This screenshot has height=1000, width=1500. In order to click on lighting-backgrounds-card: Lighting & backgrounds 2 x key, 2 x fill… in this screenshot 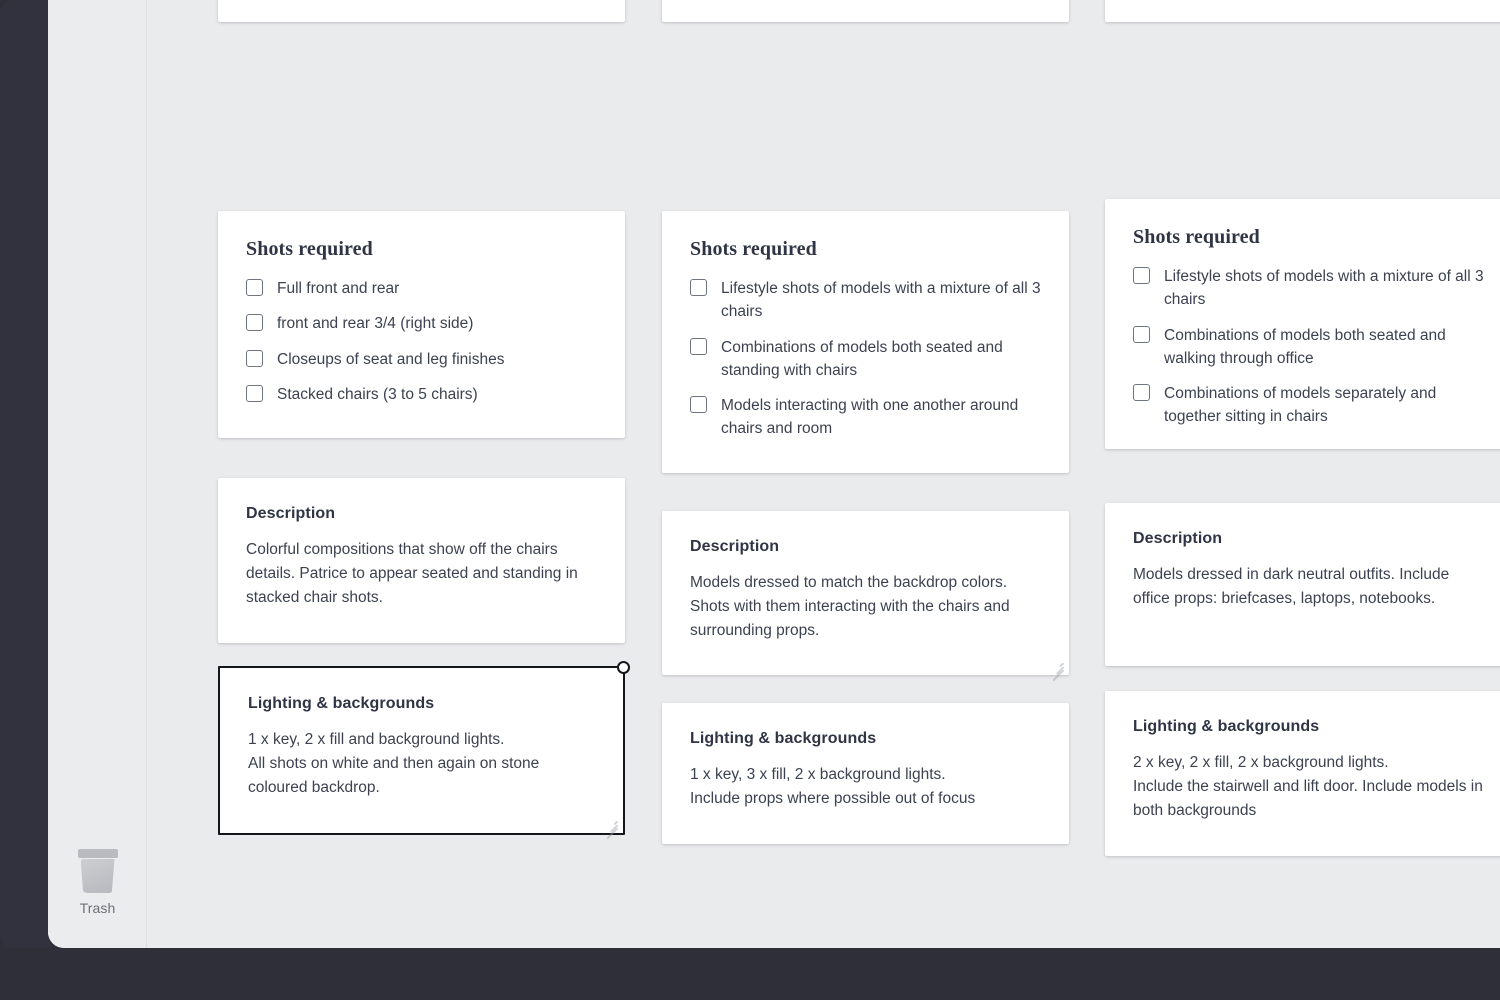, I will do `click(1302, 773)`.